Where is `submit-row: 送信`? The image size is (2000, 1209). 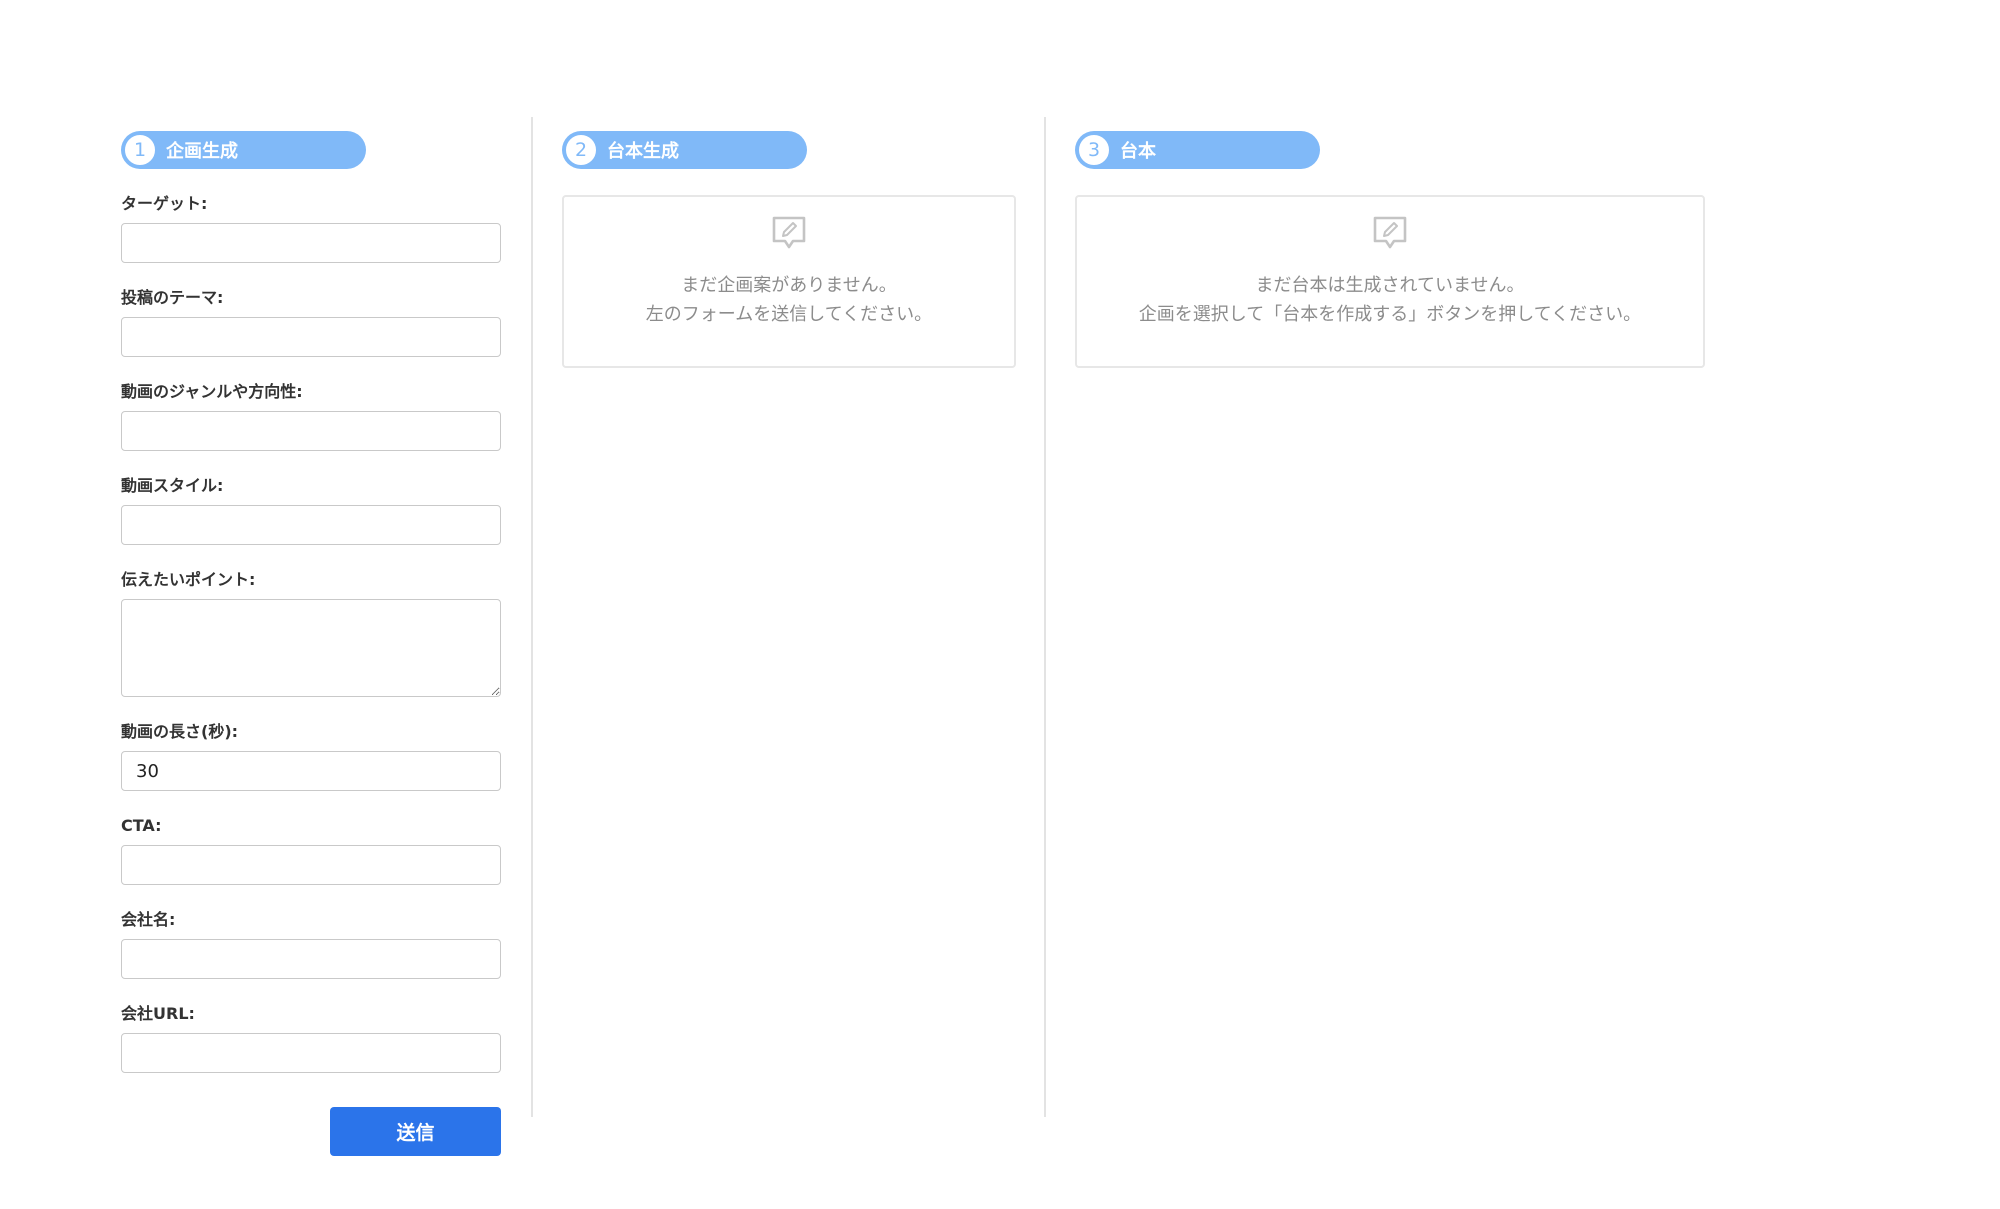 submit-row: 送信 is located at coordinates (311, 1131).